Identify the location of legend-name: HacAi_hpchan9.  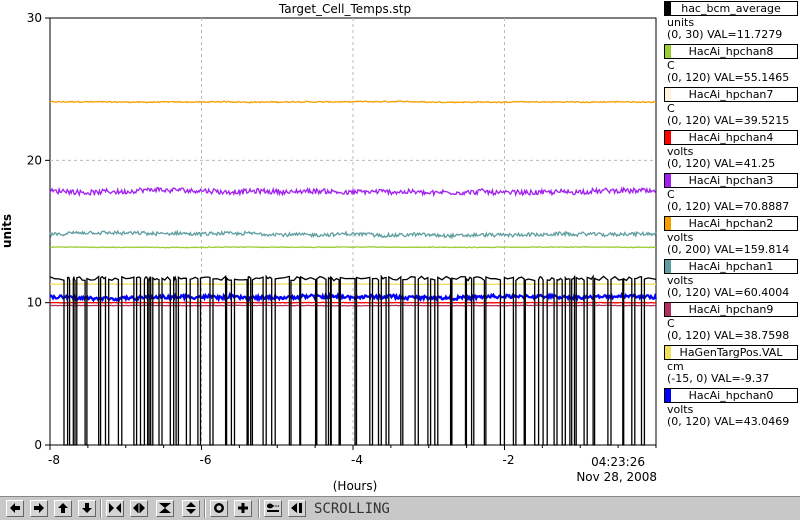
(731, 309).